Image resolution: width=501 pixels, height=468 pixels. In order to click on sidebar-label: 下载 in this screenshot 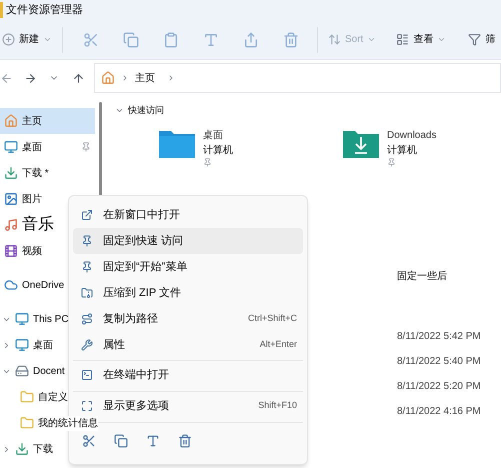, I will do `click(43, 449)`.